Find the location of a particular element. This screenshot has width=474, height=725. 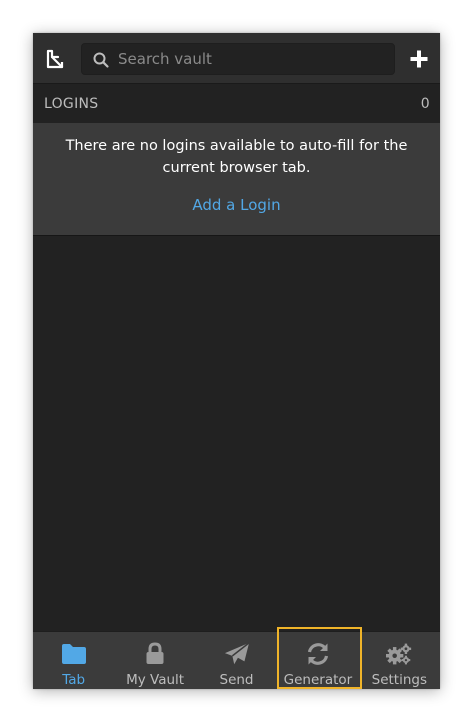

tab-generator: Generator is located at coordinates (317, 660).